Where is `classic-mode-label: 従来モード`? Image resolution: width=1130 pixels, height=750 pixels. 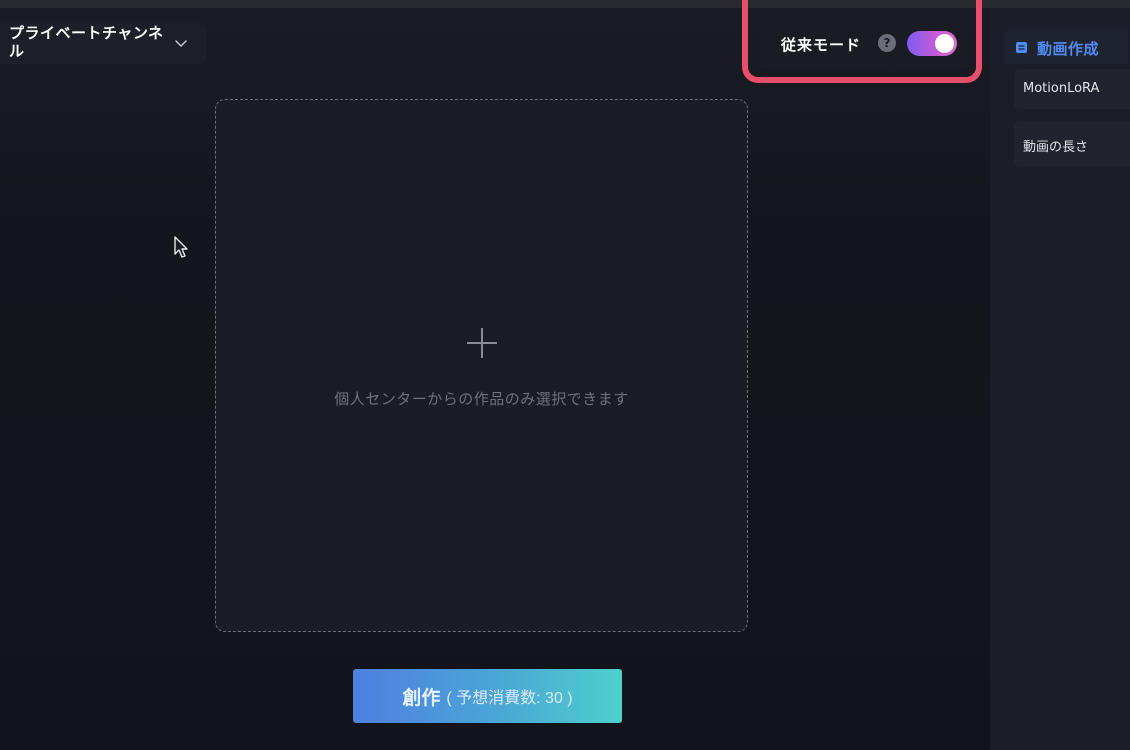 classic-mode-label: 従来モード is located at coordinates (821, 45).